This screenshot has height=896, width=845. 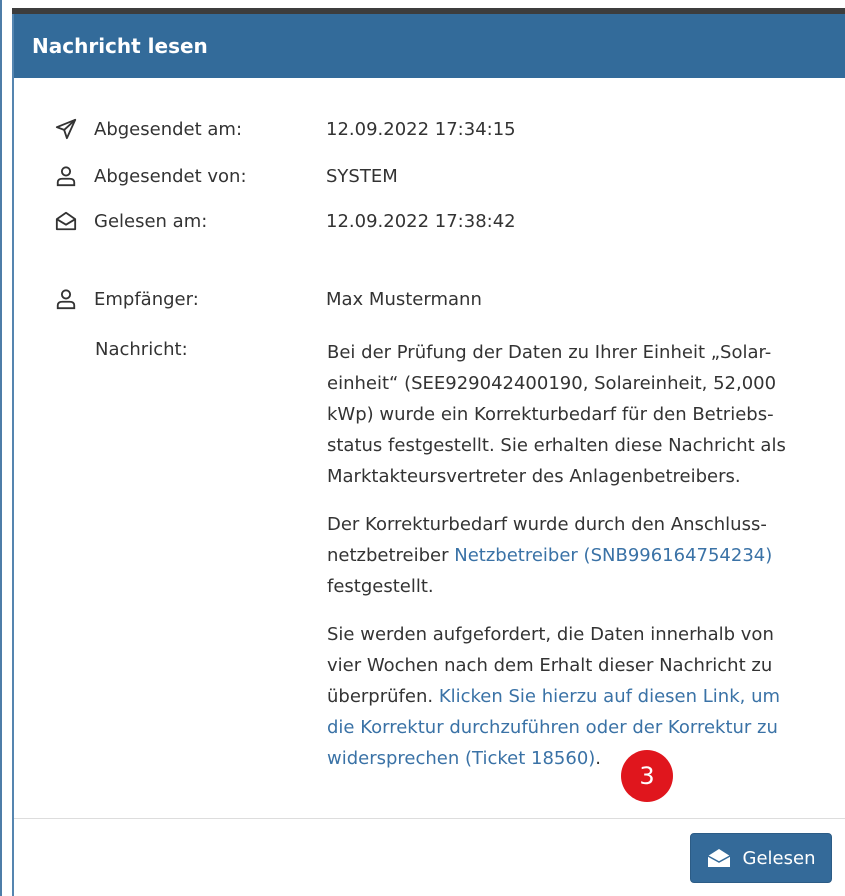 I want to click on step-badge: 3, so click(x=647, y=776).